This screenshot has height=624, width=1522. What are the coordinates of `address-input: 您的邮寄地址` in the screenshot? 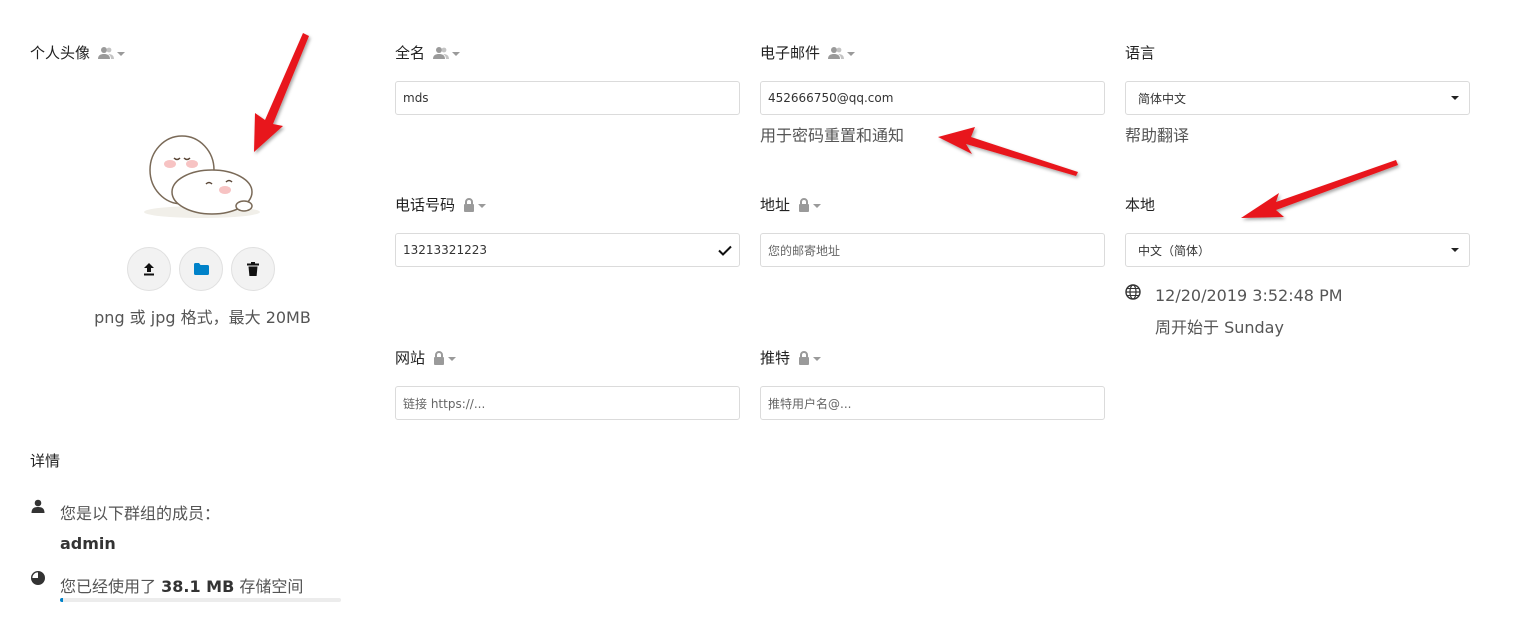 It's located at (932, 250).